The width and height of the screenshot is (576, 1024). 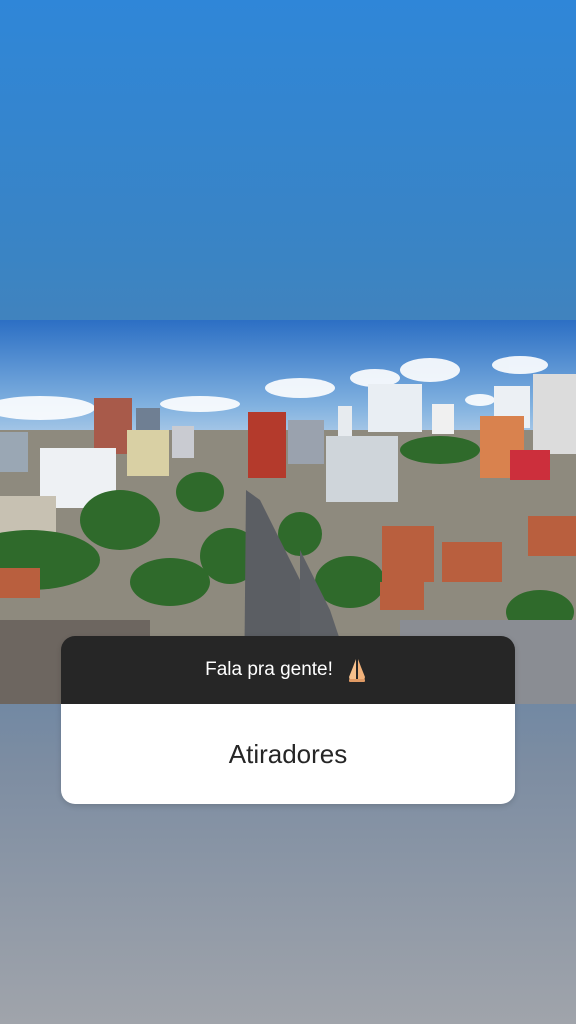 I want to click on question-header: Fala pra gente!, so click(x=288, y=670).